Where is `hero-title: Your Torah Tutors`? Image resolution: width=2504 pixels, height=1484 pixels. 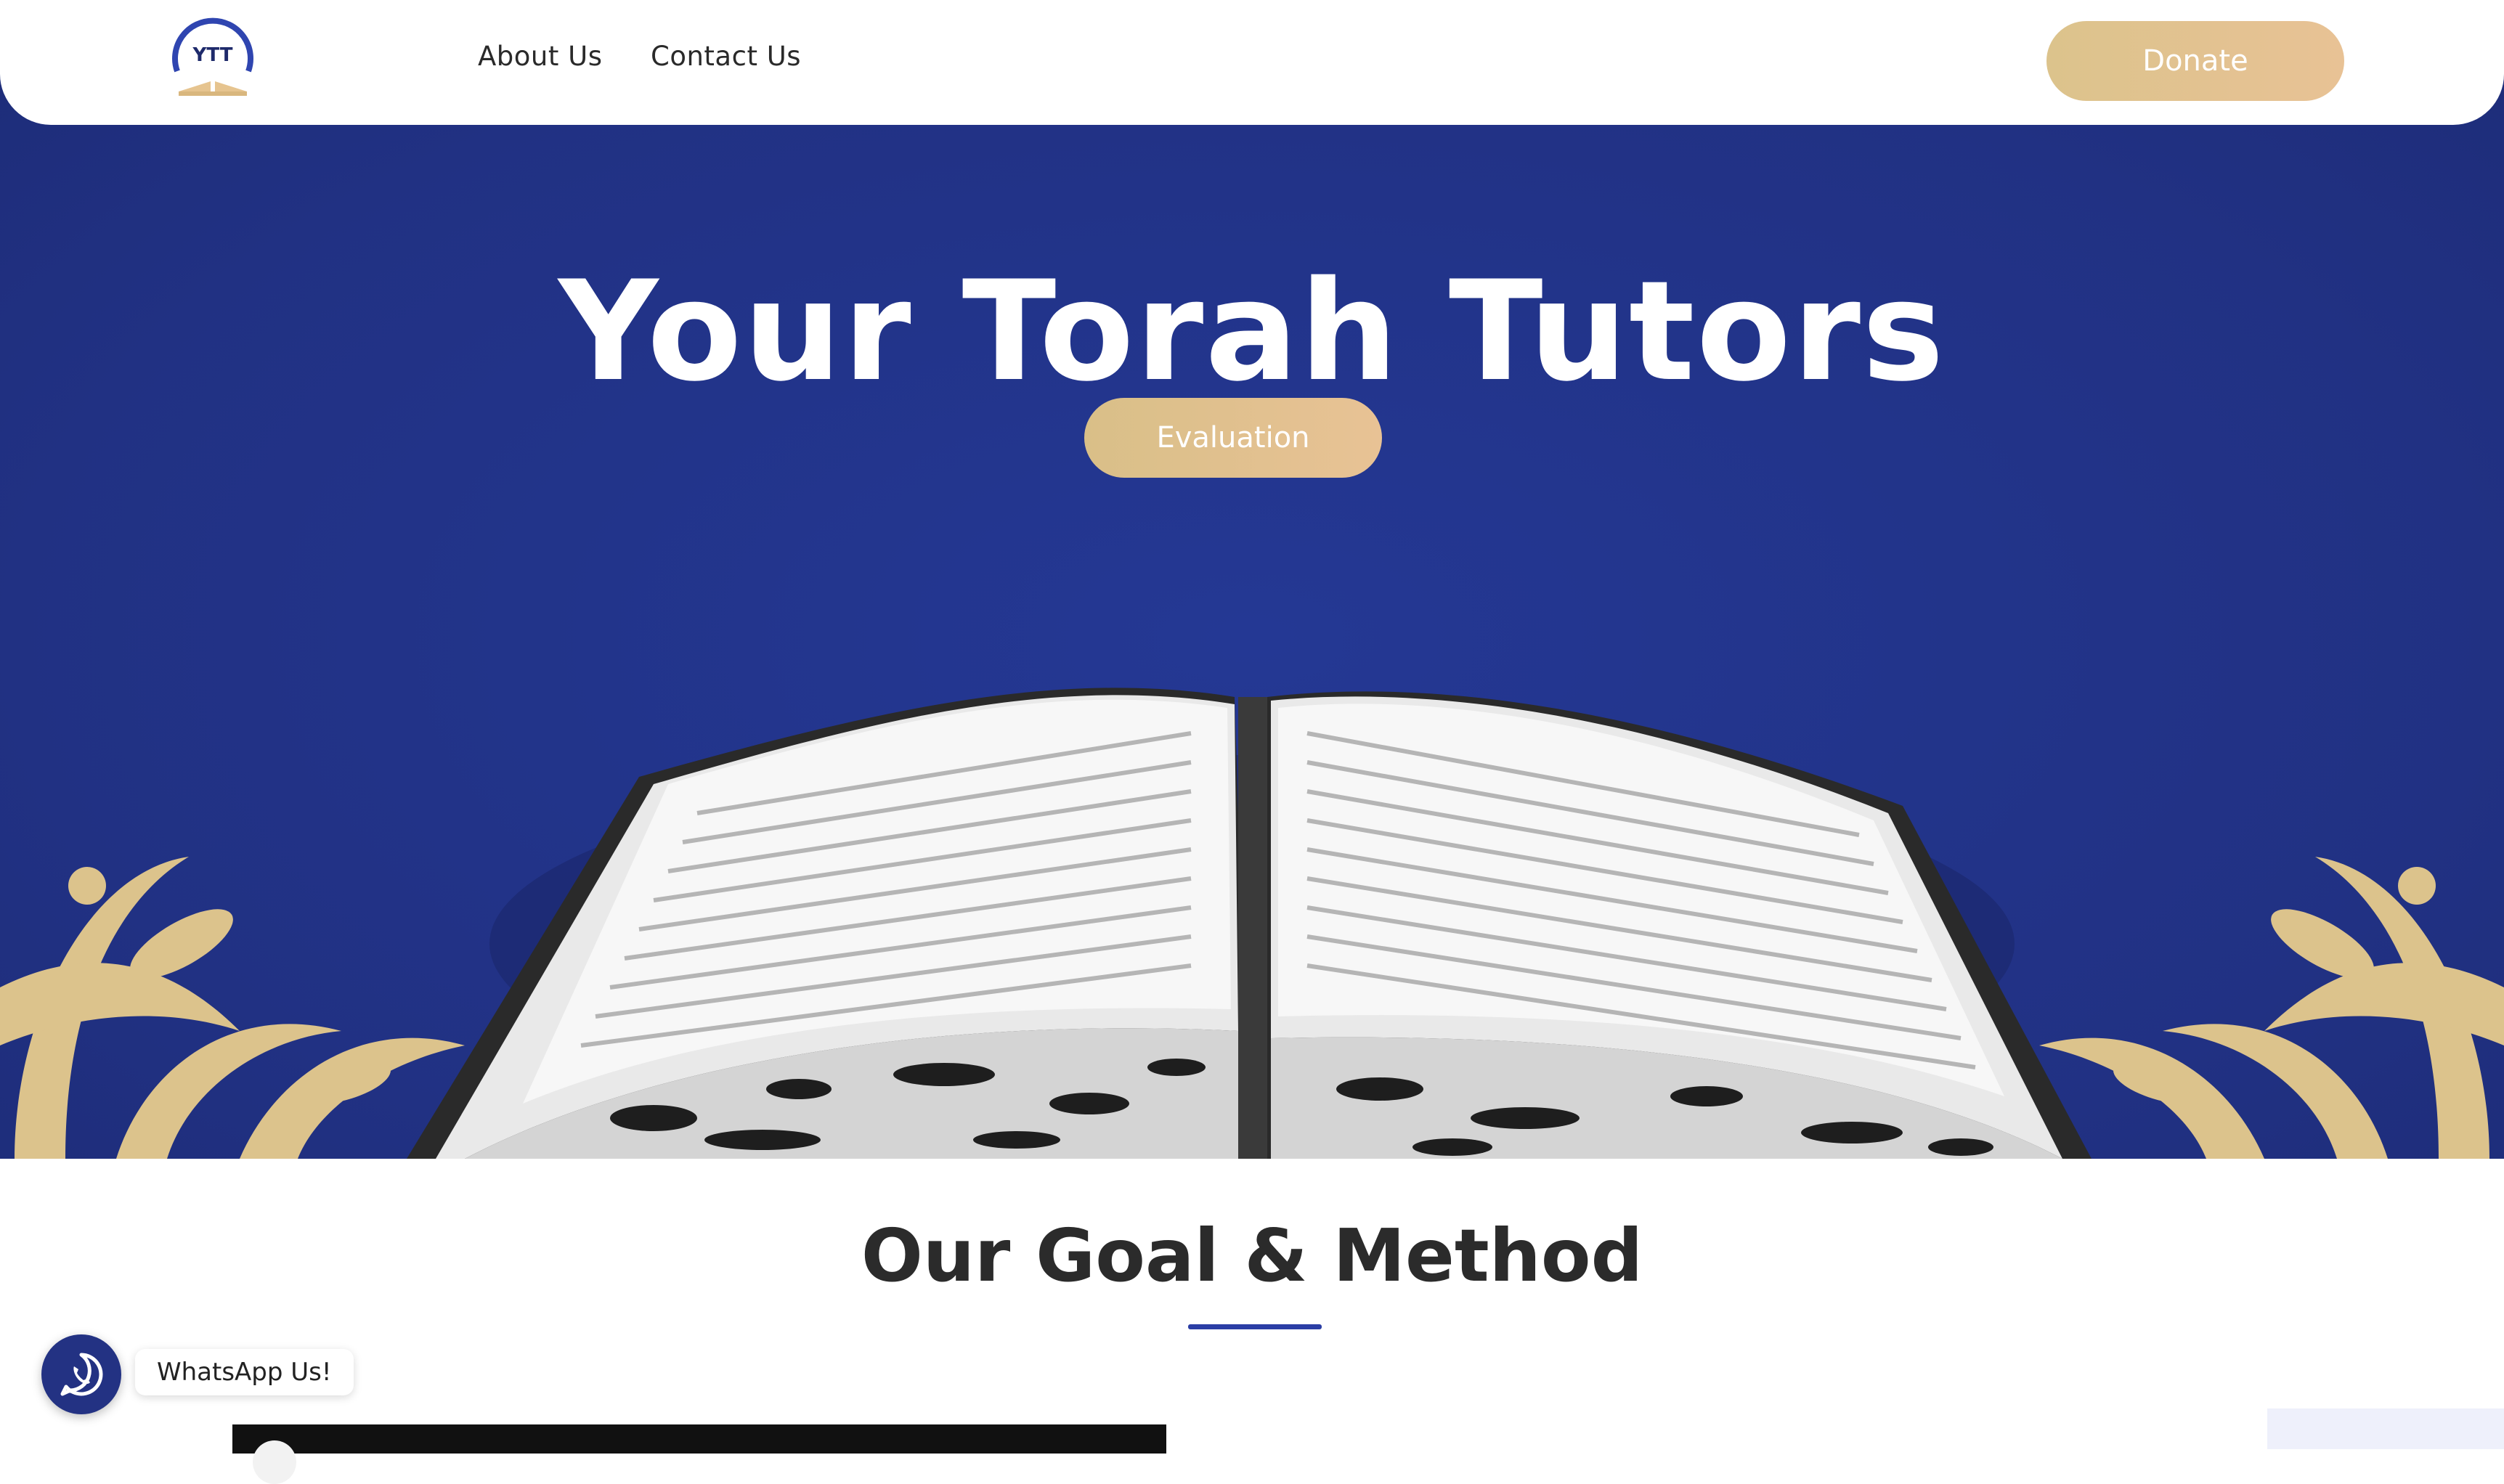 hero-title: Your Torah Tutors is located at coordinates (1252, 331).